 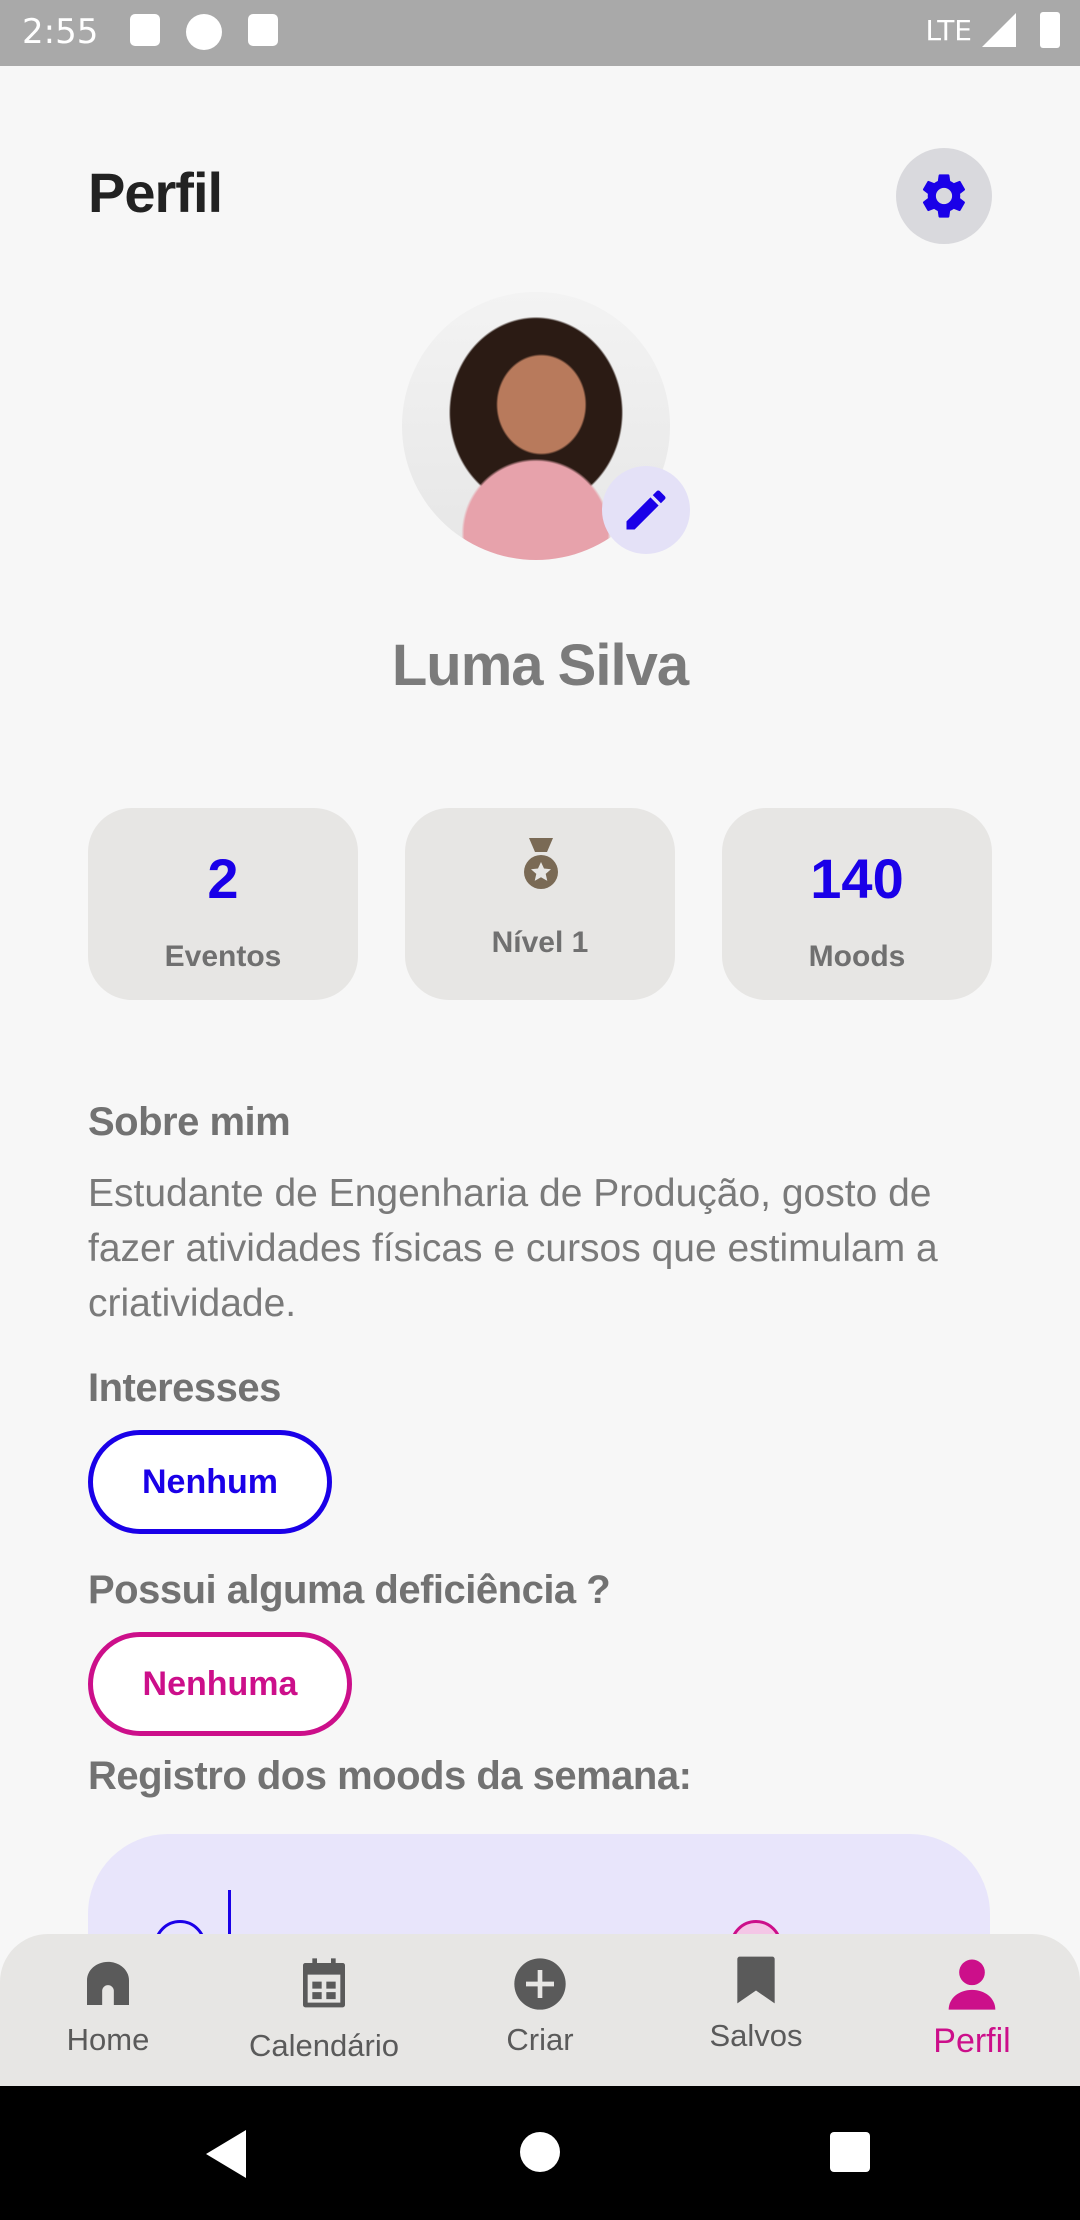 I want to click on home-circle-icon, so click(x=540, y=2152).